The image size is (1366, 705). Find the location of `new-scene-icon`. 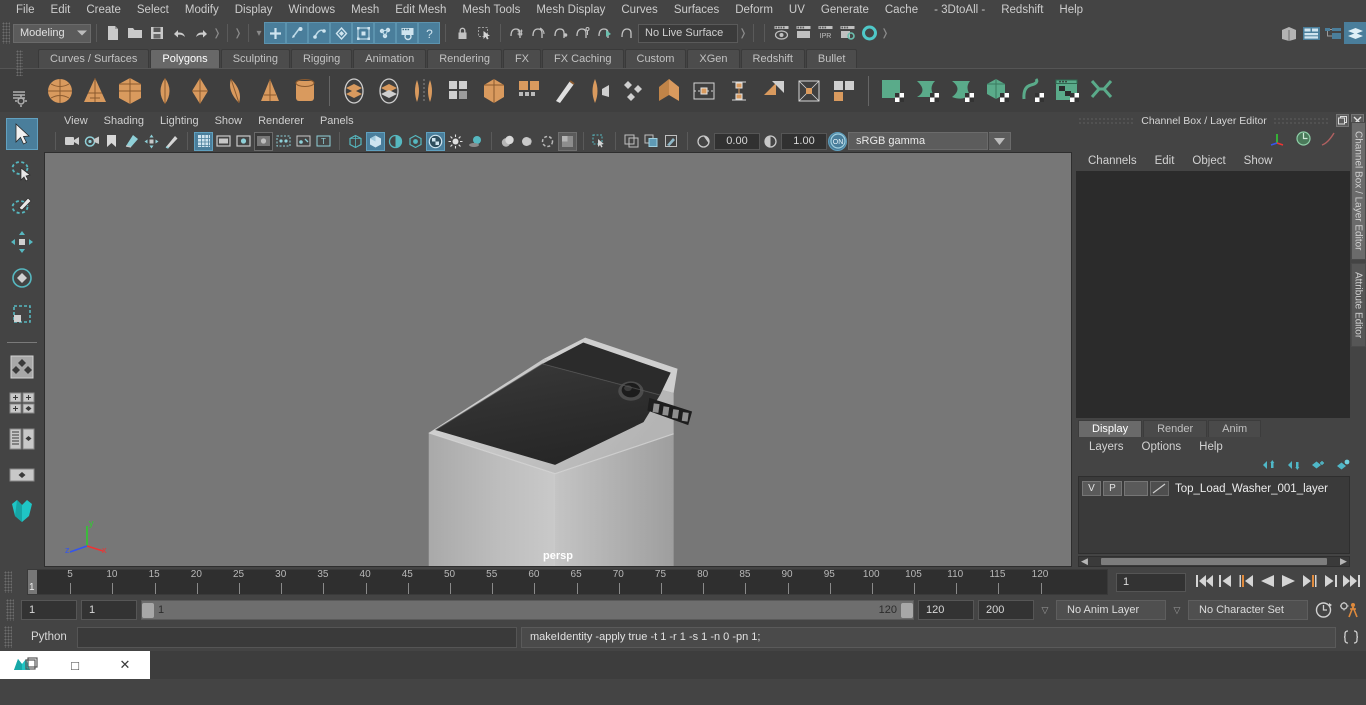

new-scene-icon is located at coordinates (113, 33).